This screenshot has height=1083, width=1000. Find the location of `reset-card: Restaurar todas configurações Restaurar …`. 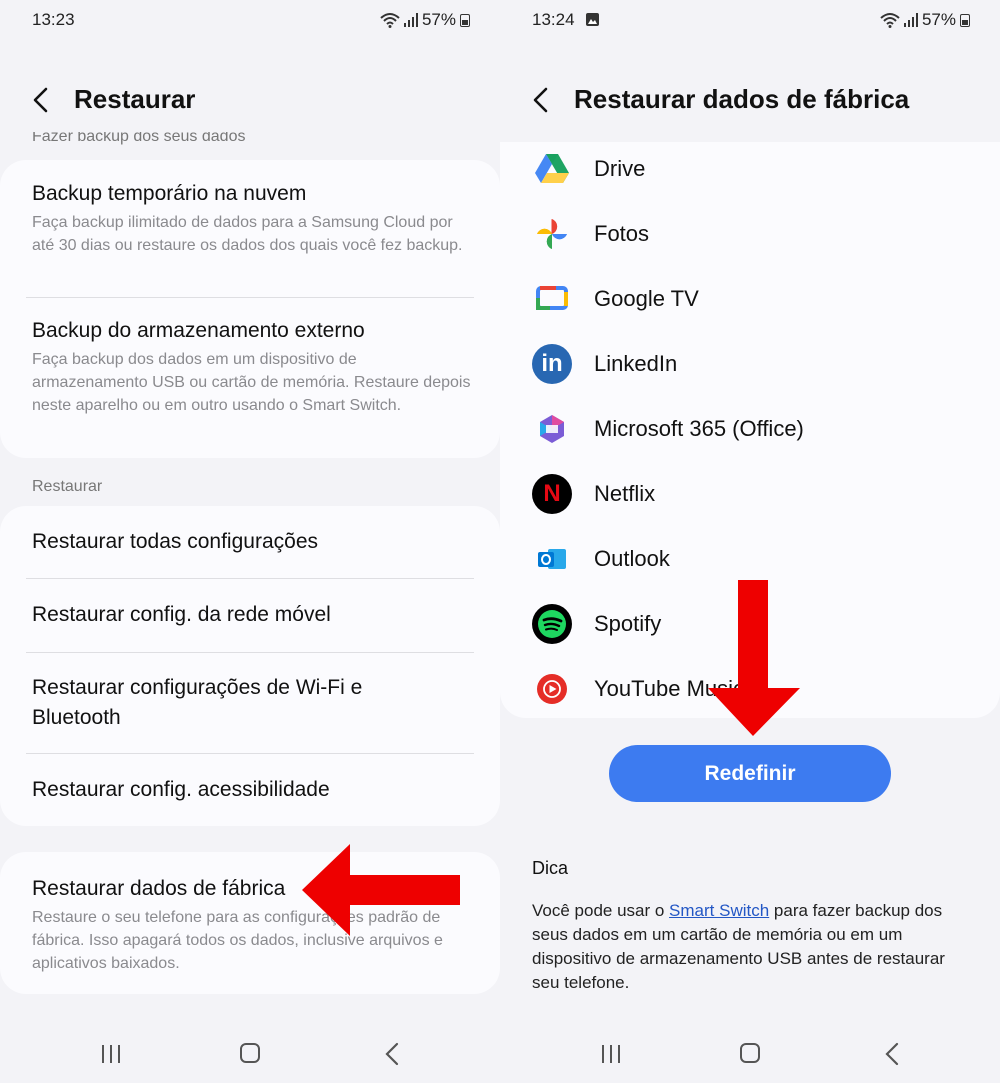

reset-card: Restaurar todas configurações Restaurar … is located at coordinates (250, 666).